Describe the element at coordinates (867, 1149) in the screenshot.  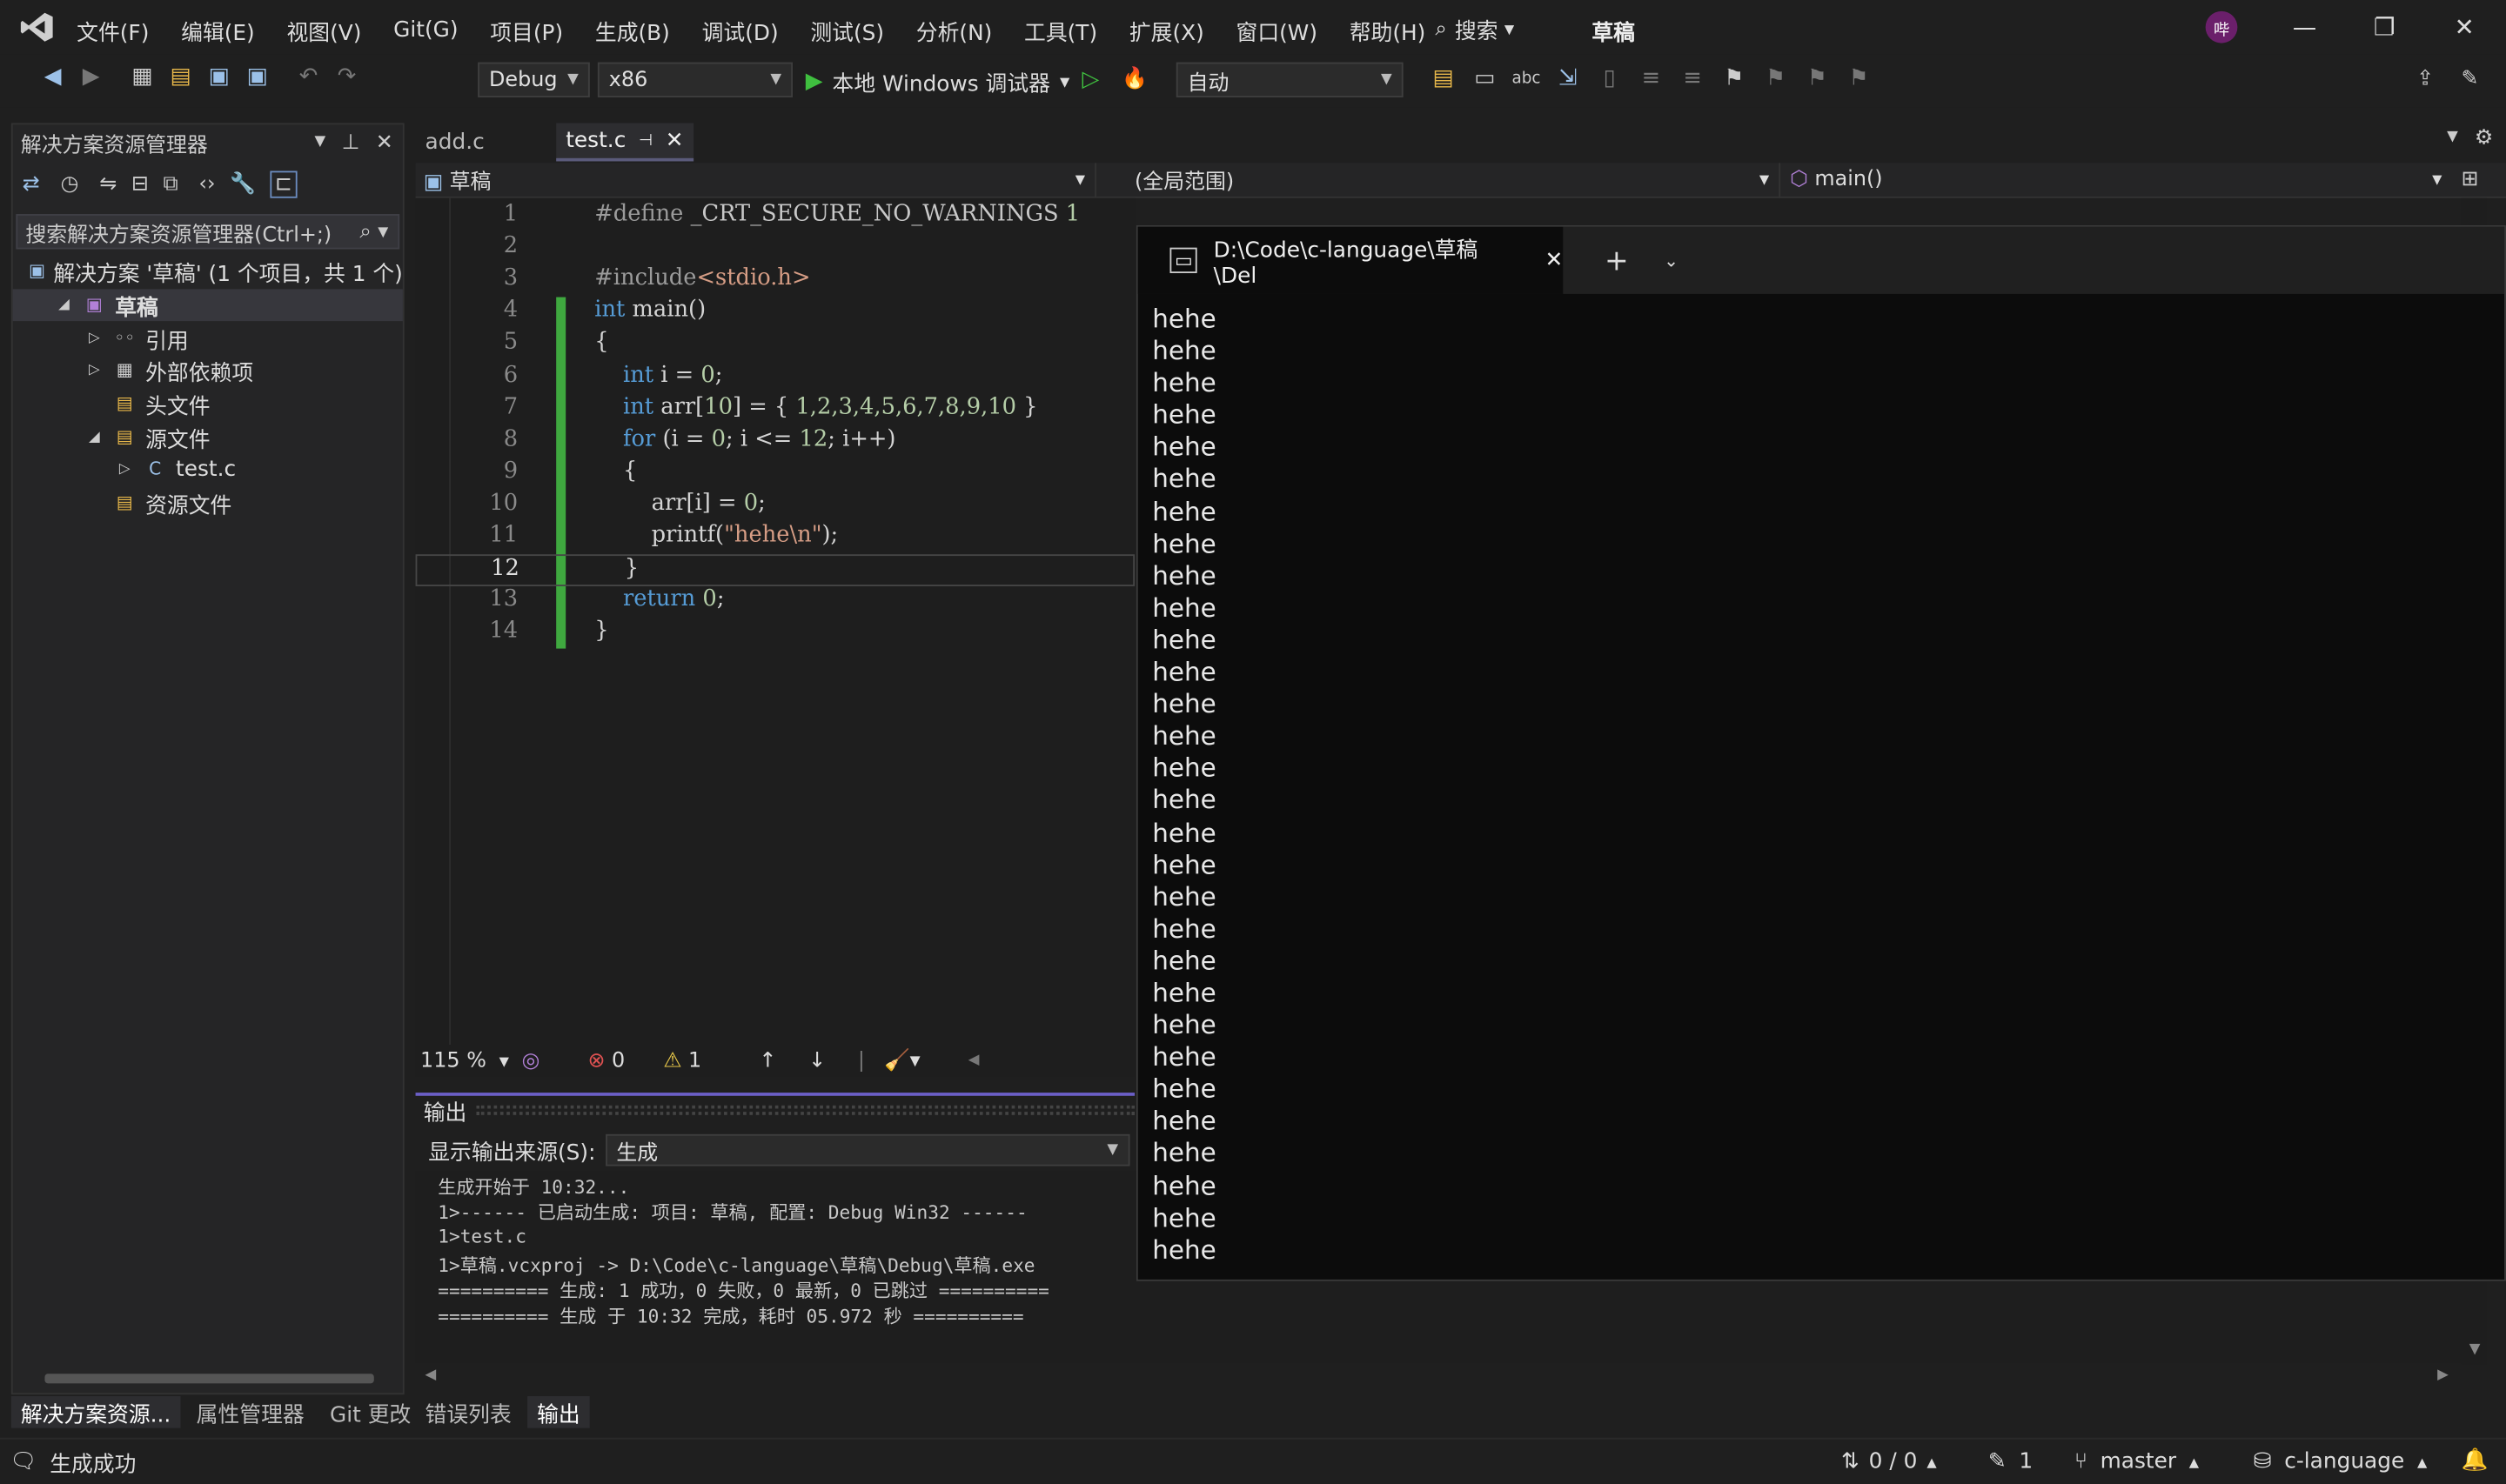
I see `output-source-select: 生成 ▼` at that location.